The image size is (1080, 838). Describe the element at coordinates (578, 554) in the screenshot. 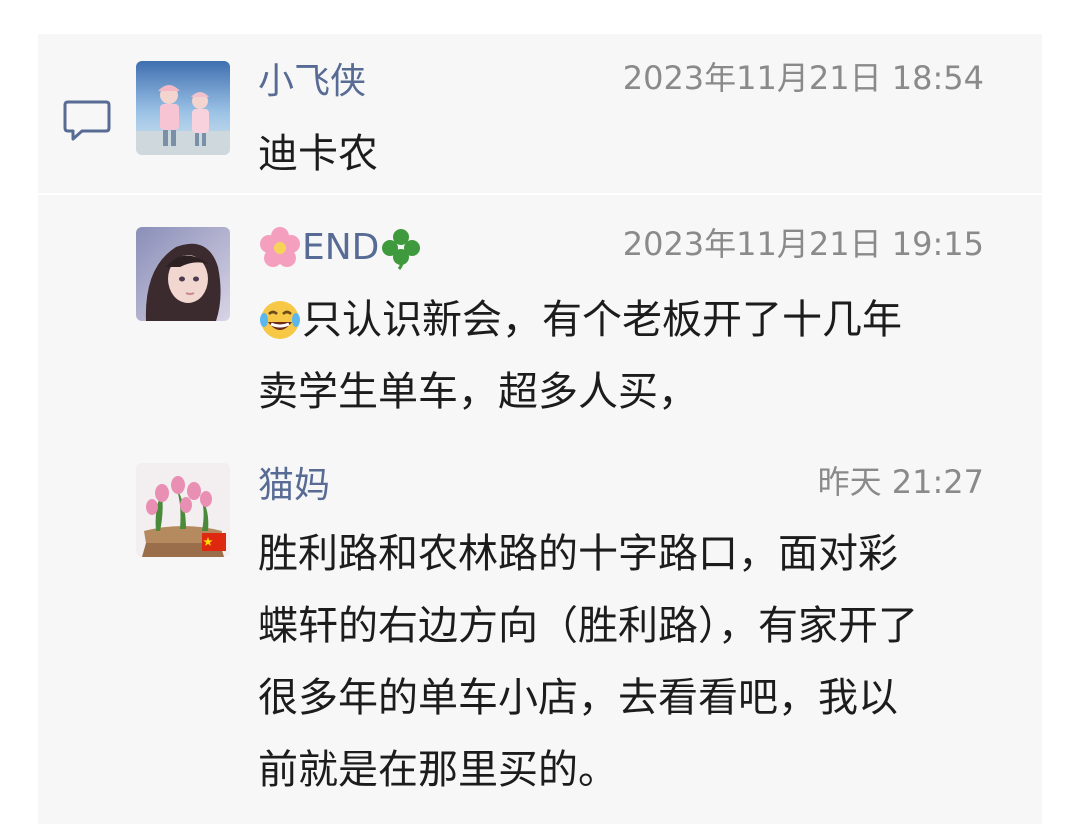

I see `comment-text-line: 胜利路和农林路的十字路口，面对彩` at that location.